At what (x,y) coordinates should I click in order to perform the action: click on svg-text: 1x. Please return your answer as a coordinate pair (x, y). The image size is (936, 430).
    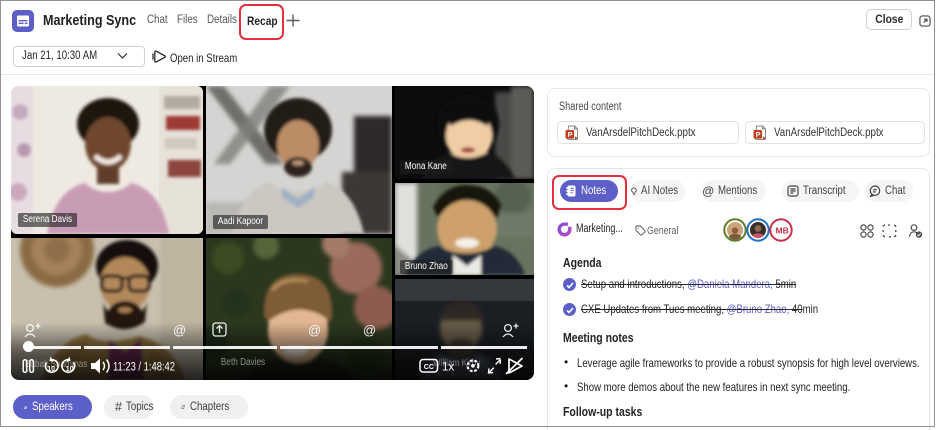
    Looking at the image, I should click on (448, 368).